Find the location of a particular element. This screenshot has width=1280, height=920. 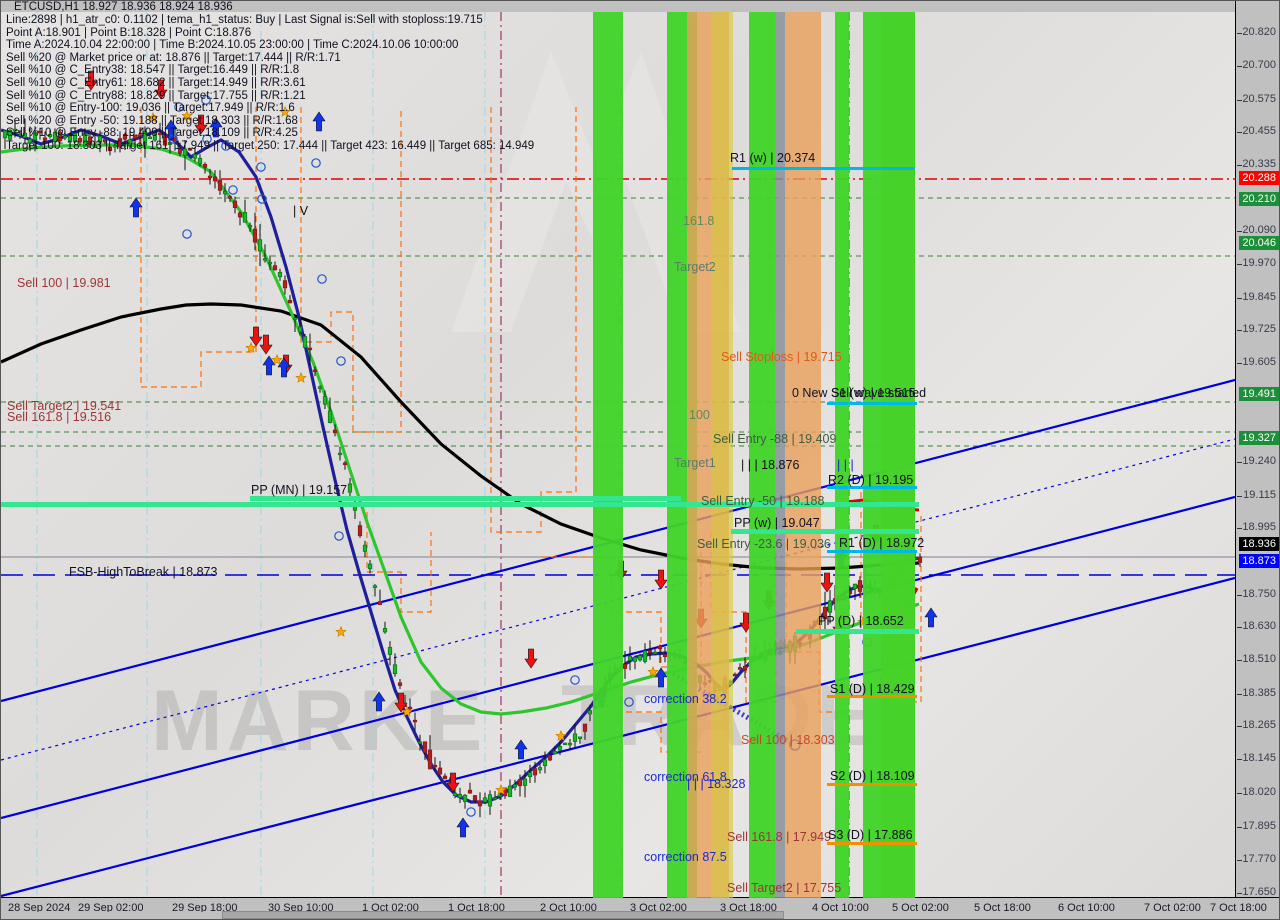

chart-annotation: | | | 18.876 is located at coordinates (770, 465).